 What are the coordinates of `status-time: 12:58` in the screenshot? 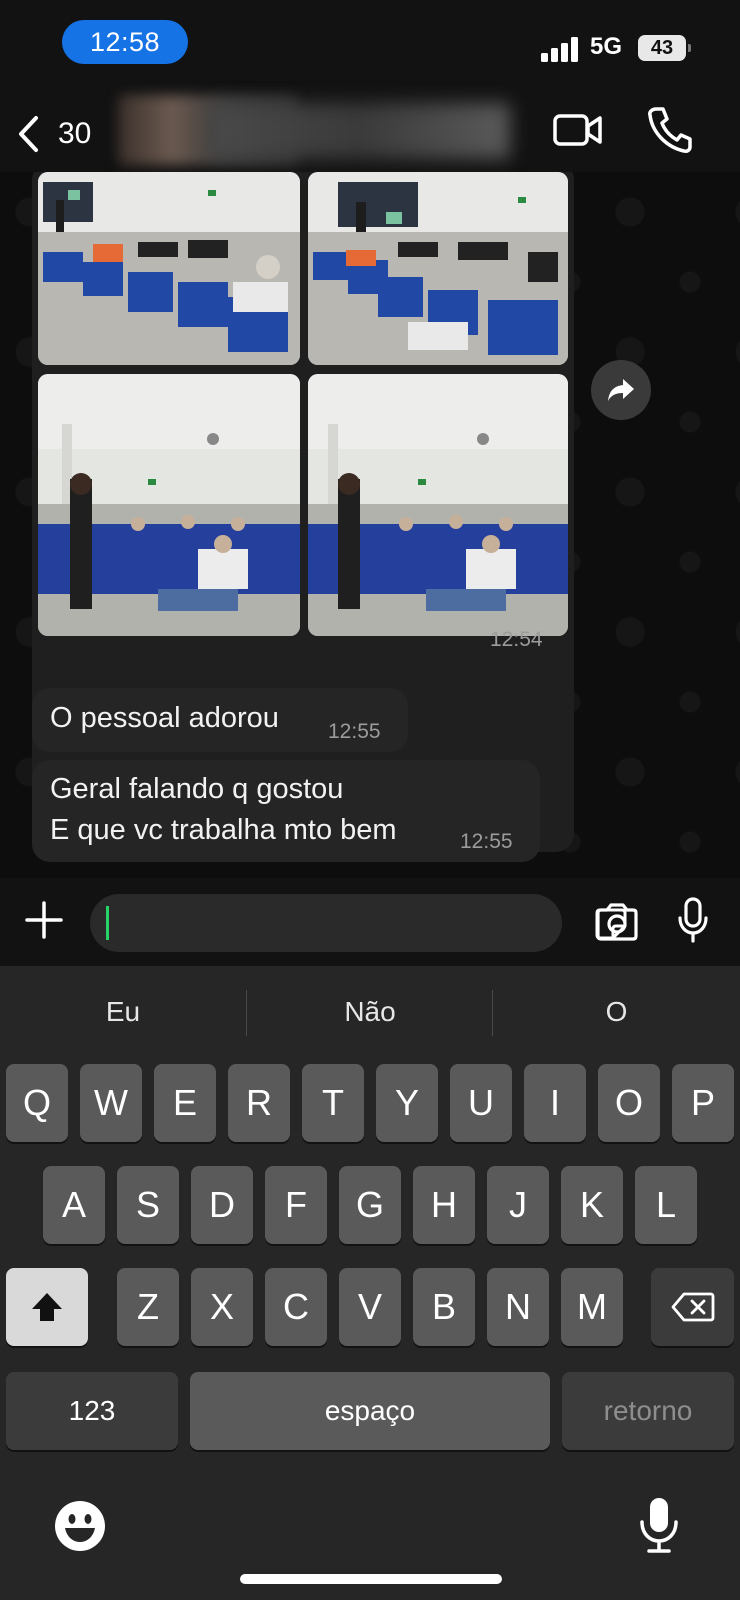 It's located at (125, 42).